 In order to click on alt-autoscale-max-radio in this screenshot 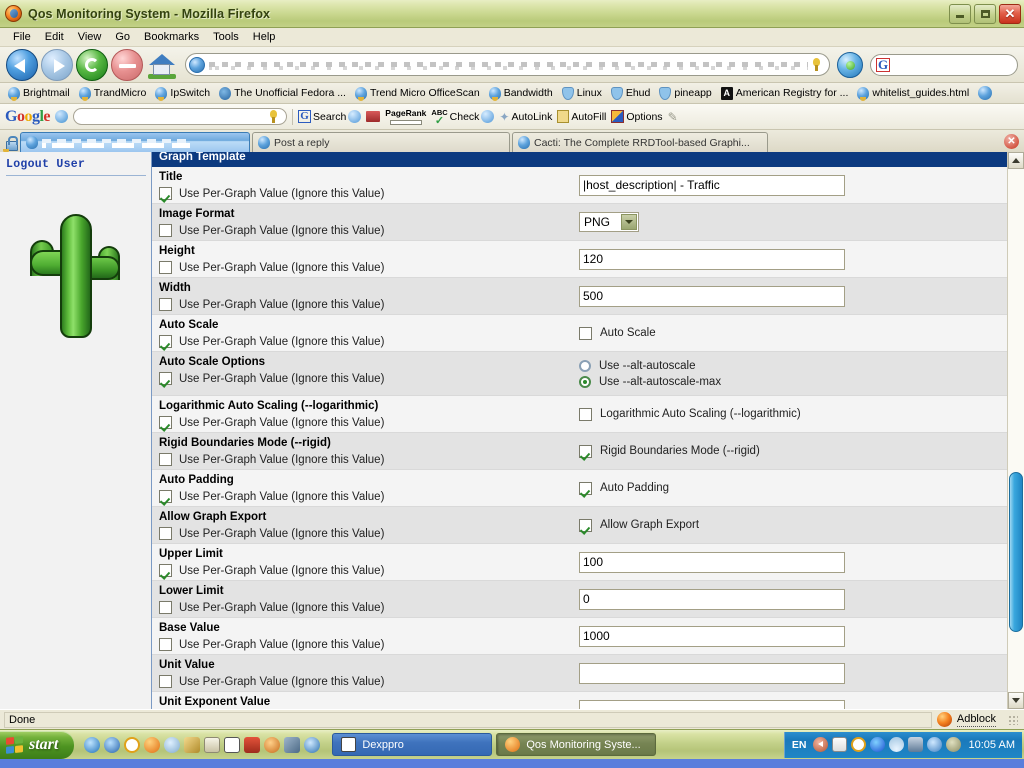, I will do `click(585, 381)`.